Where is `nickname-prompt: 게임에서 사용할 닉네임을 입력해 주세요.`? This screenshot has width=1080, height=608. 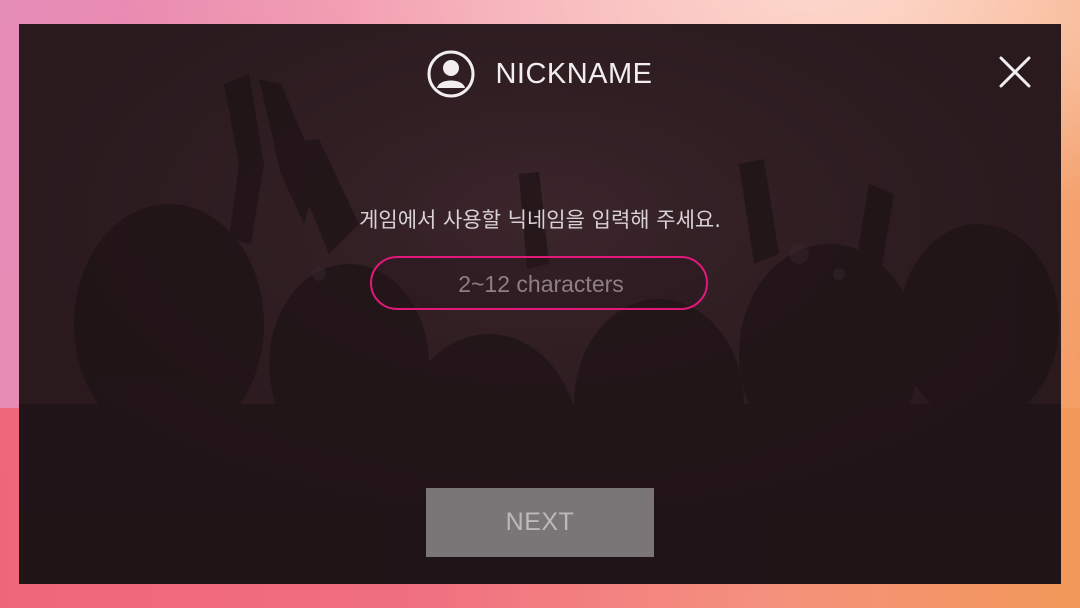 nickname-prompt: 게임에서 사용할 닉네임을 입력해 주세요. is located at coordinates (540, 220).